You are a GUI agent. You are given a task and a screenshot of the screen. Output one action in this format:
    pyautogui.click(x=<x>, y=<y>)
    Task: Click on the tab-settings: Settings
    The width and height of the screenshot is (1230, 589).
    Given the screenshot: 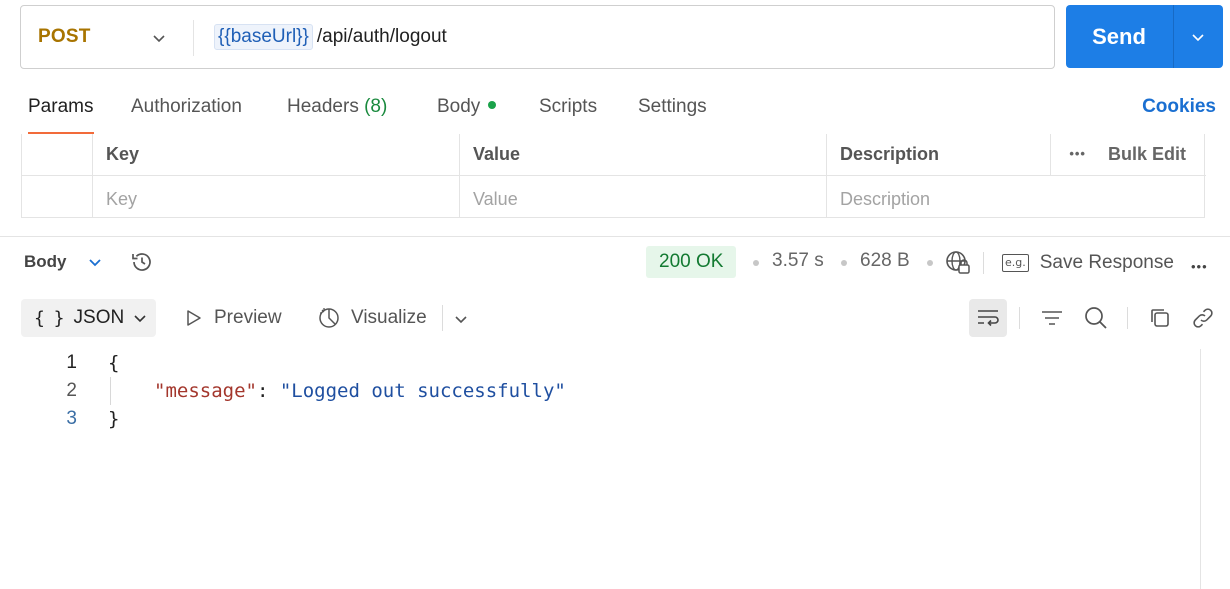 What is the action you would take?
    pyautogui.click(x=672, y=107)
    